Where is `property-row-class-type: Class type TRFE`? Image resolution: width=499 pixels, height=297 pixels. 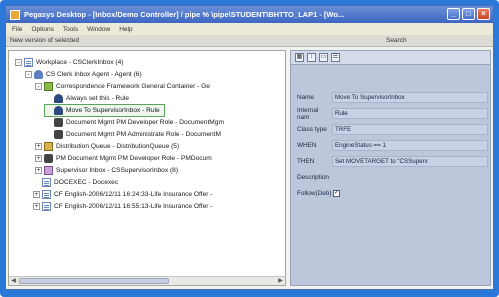
property-row-class-type: Class type TRFE is located at coordinates (391, 129).